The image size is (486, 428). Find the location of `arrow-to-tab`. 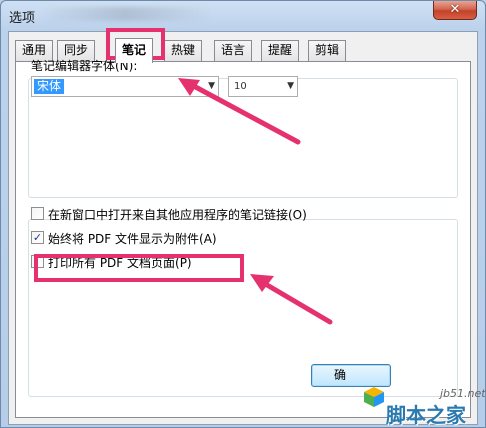

arrow-to-tab is located at coordinates (239, 111).